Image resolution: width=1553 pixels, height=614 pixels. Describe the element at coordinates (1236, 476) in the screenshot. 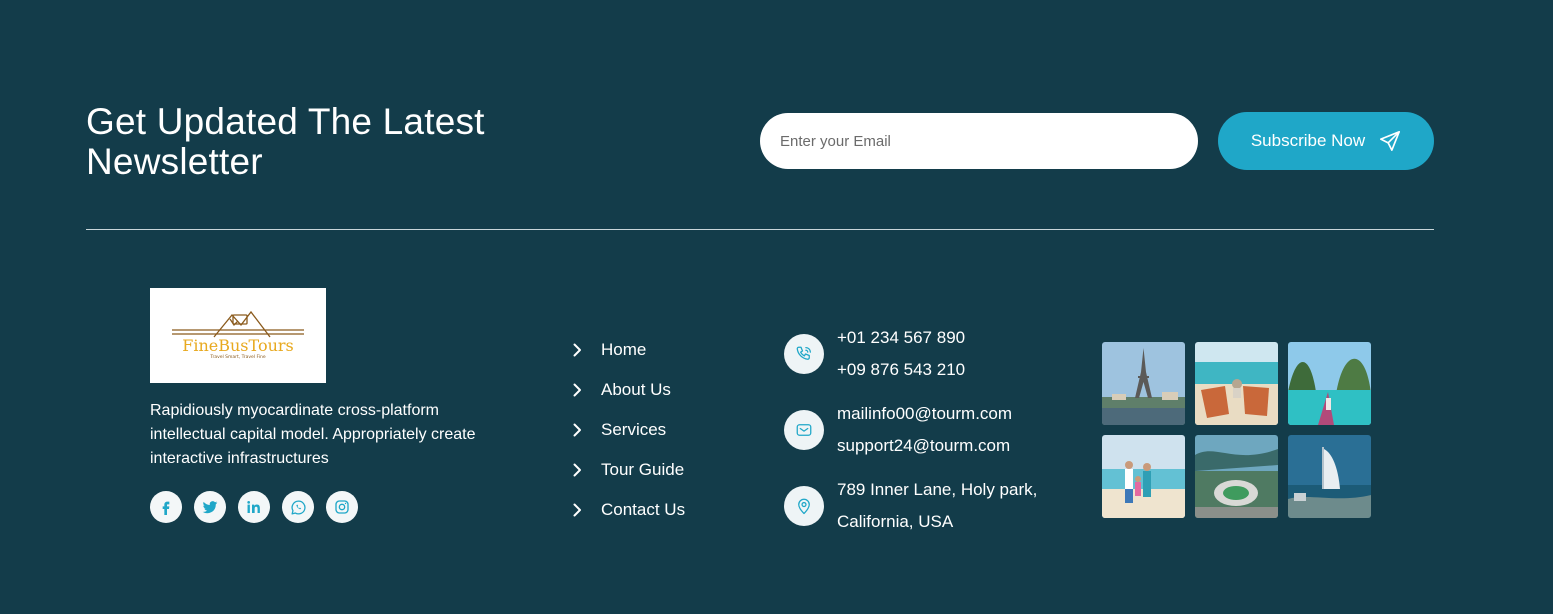

I see `gallery-image-aerial-stadium-coast` at that location.